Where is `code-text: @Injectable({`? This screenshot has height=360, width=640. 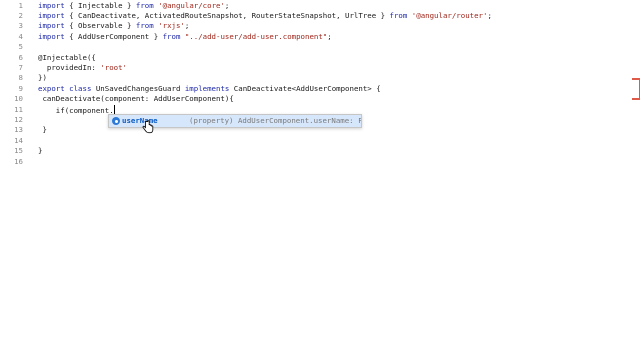
code-text: @Injectable({ is located at coordinates (67, 58).